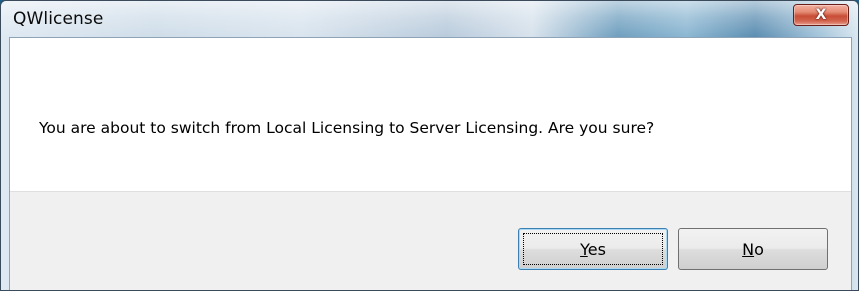 The width and height of the screenshot is (859, 291). I want to click on window-title: QWlicense, so click(58, 19).